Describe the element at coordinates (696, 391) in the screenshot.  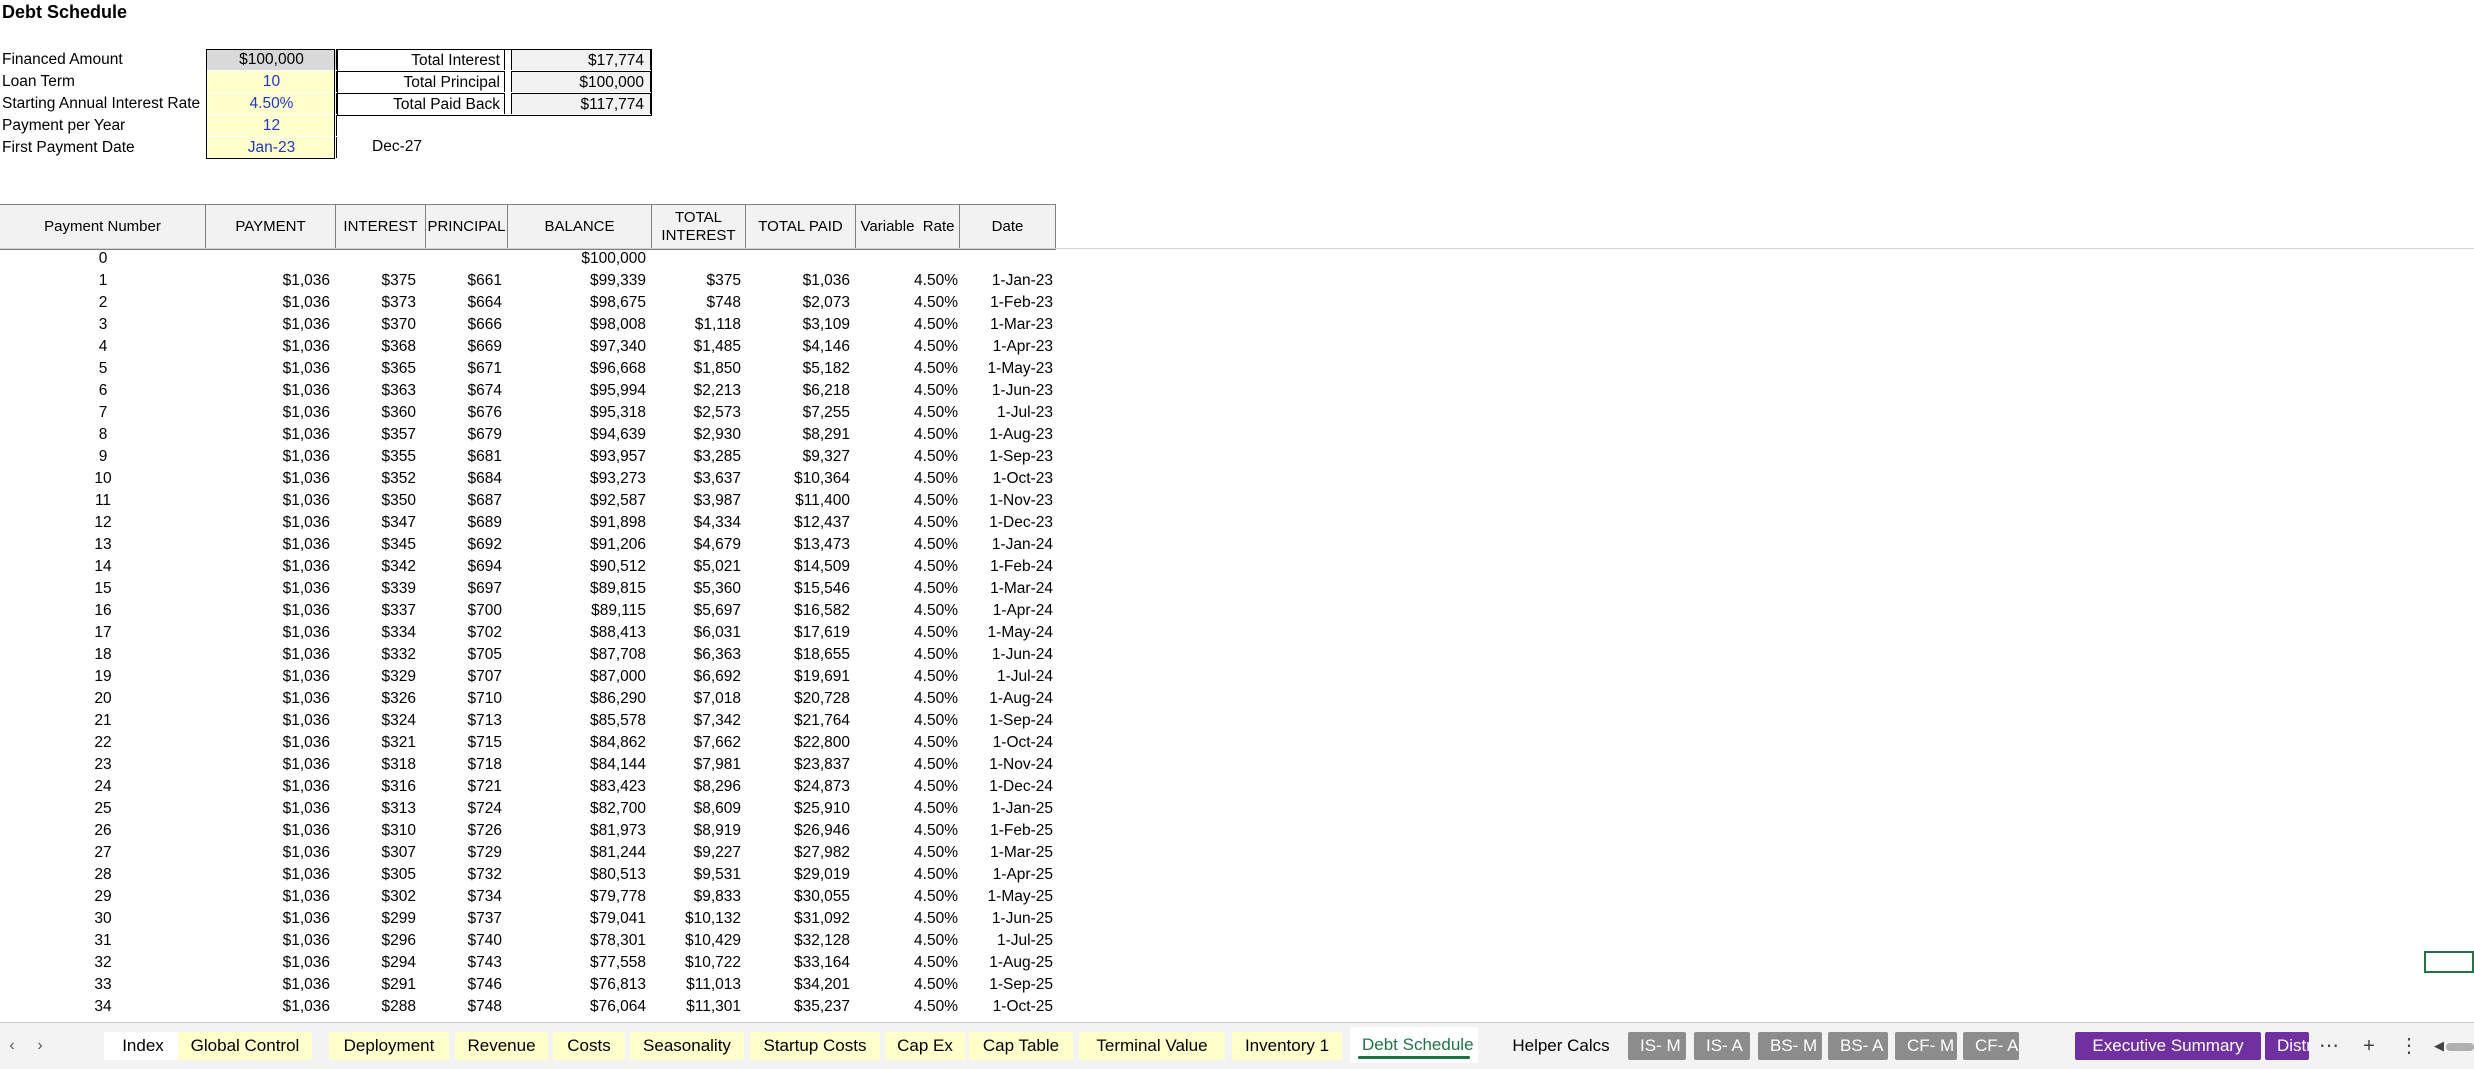
I see `table-cell: $2,213` at that location.